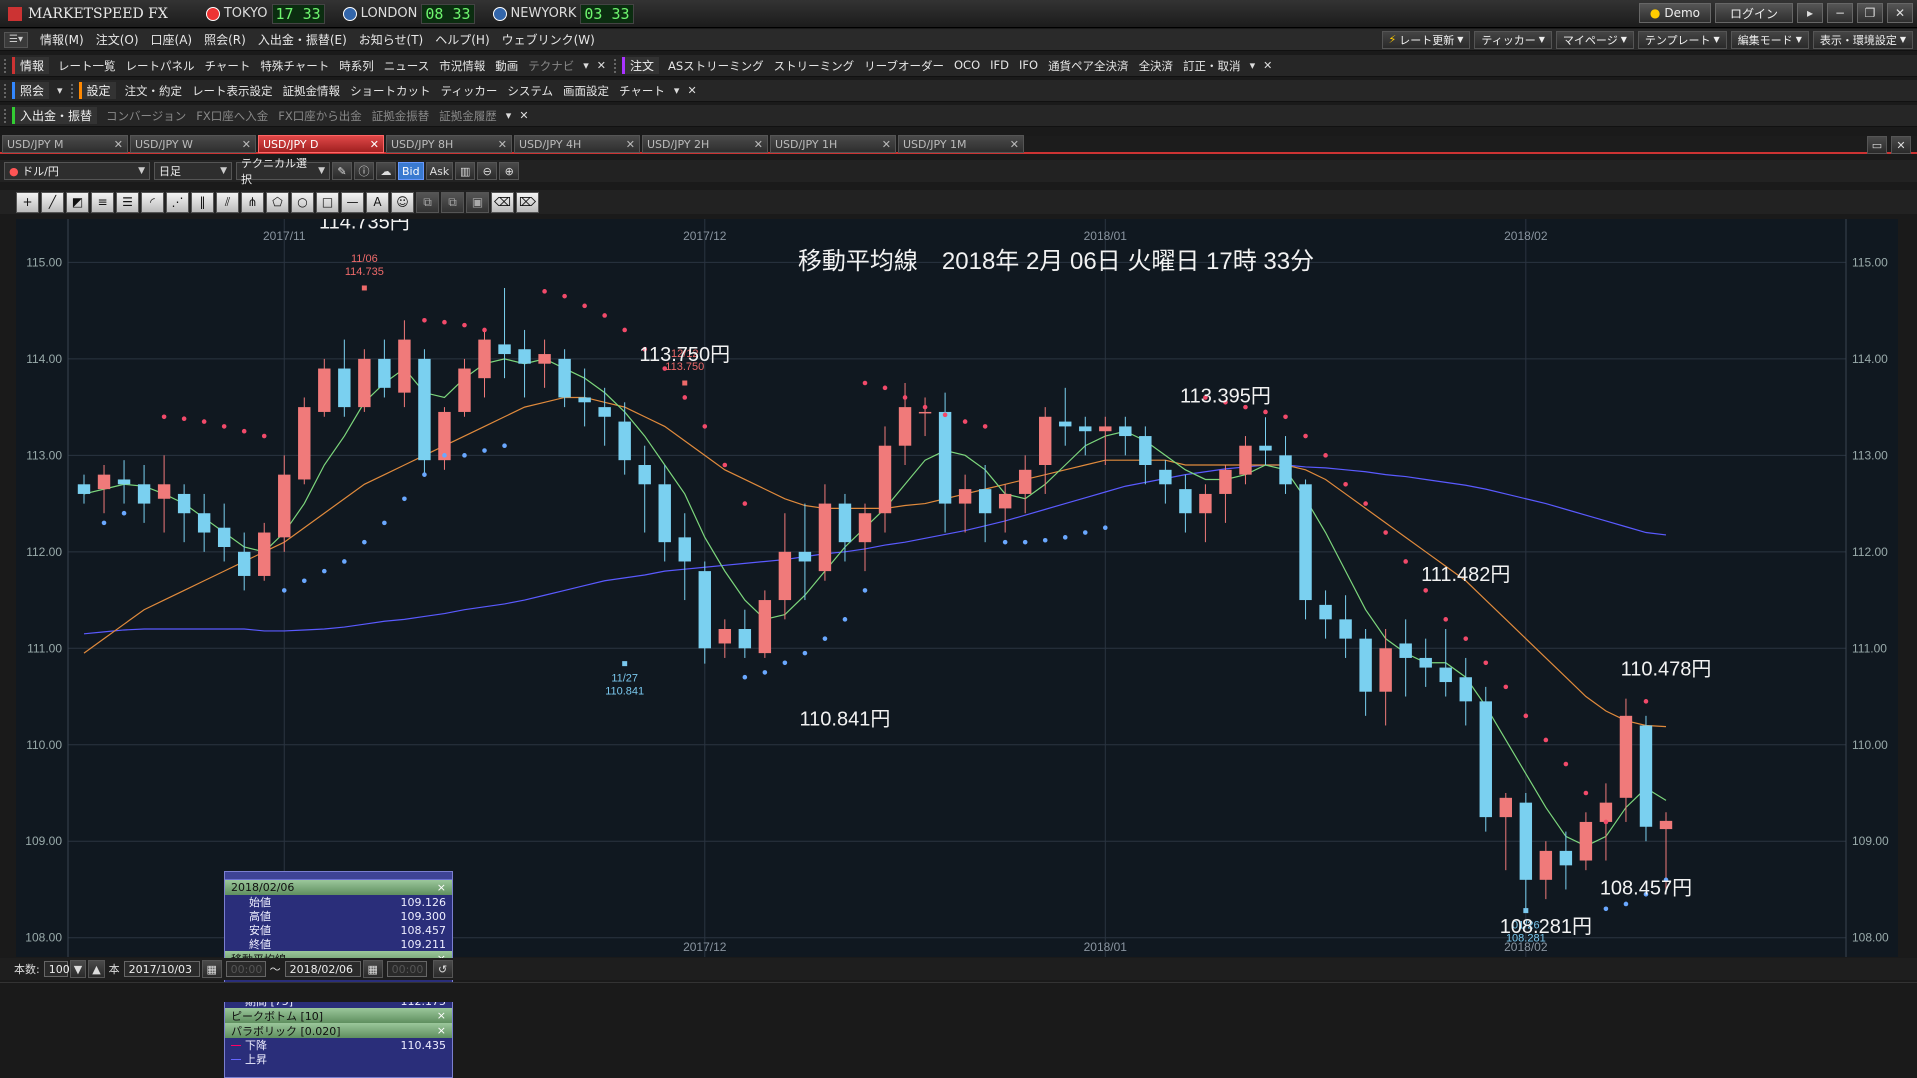 This screenshot has height=1078, width=1917. What do you see at coordinates (401, 116) in the screenshot?
I see `toolbar-item: 証拠金振替` at bounding box center [401, 116].